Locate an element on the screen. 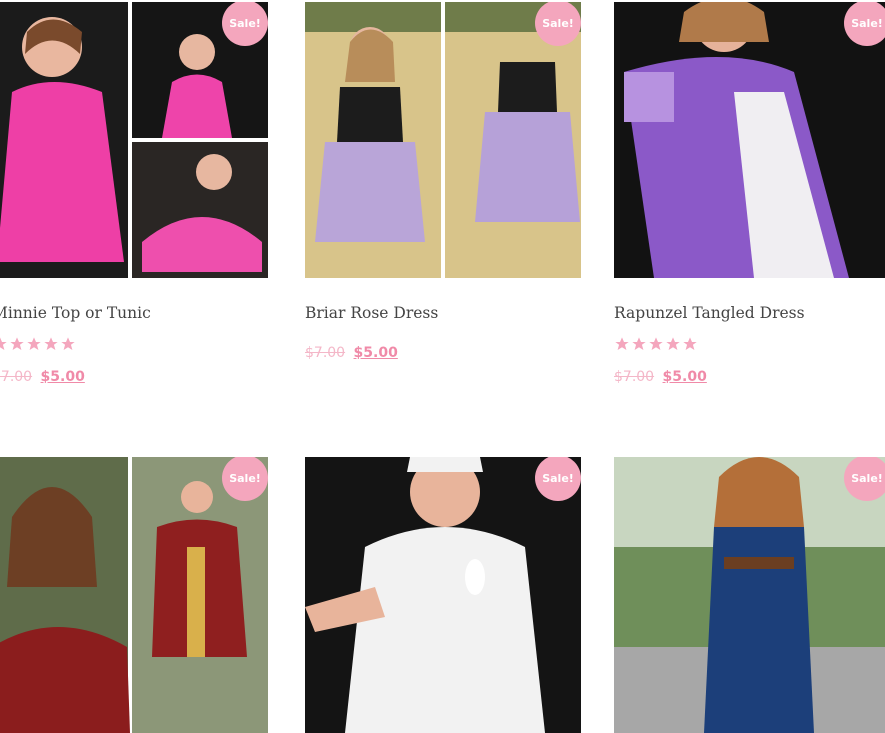  product-title: Briar Rose Dress is located at coordinates (371, 313).